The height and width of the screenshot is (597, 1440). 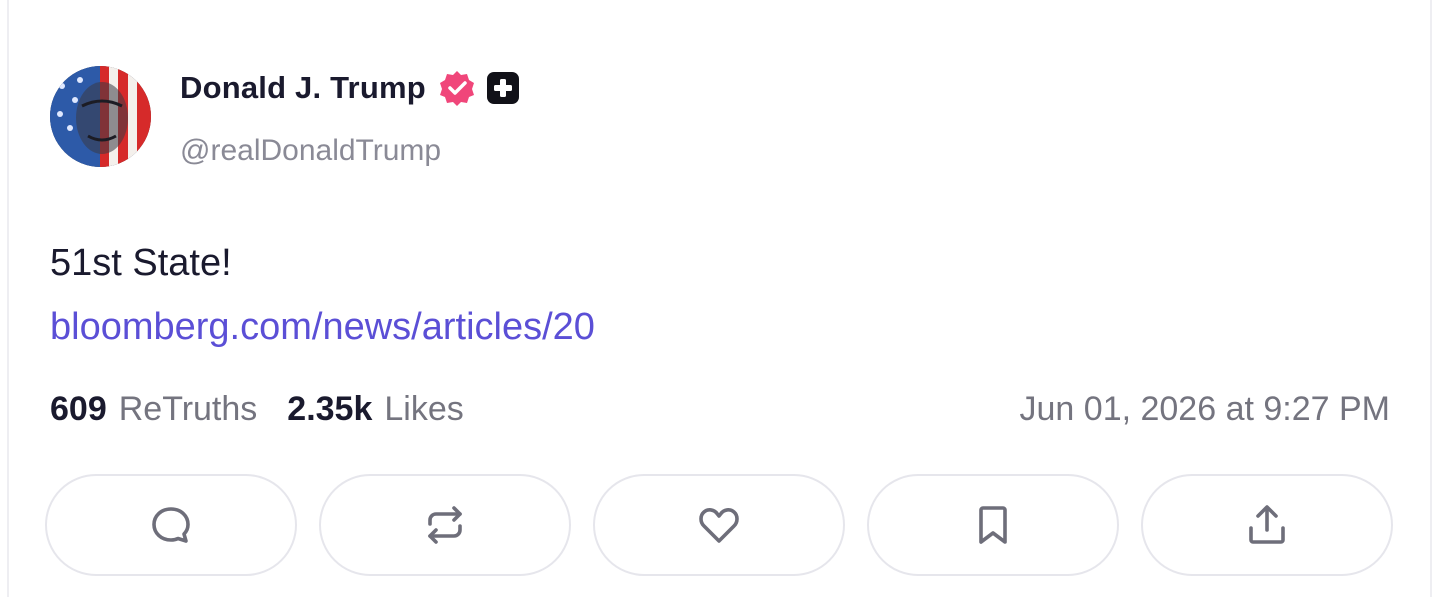 I want to click on bookmark-icon, so click(x=993, y=525).